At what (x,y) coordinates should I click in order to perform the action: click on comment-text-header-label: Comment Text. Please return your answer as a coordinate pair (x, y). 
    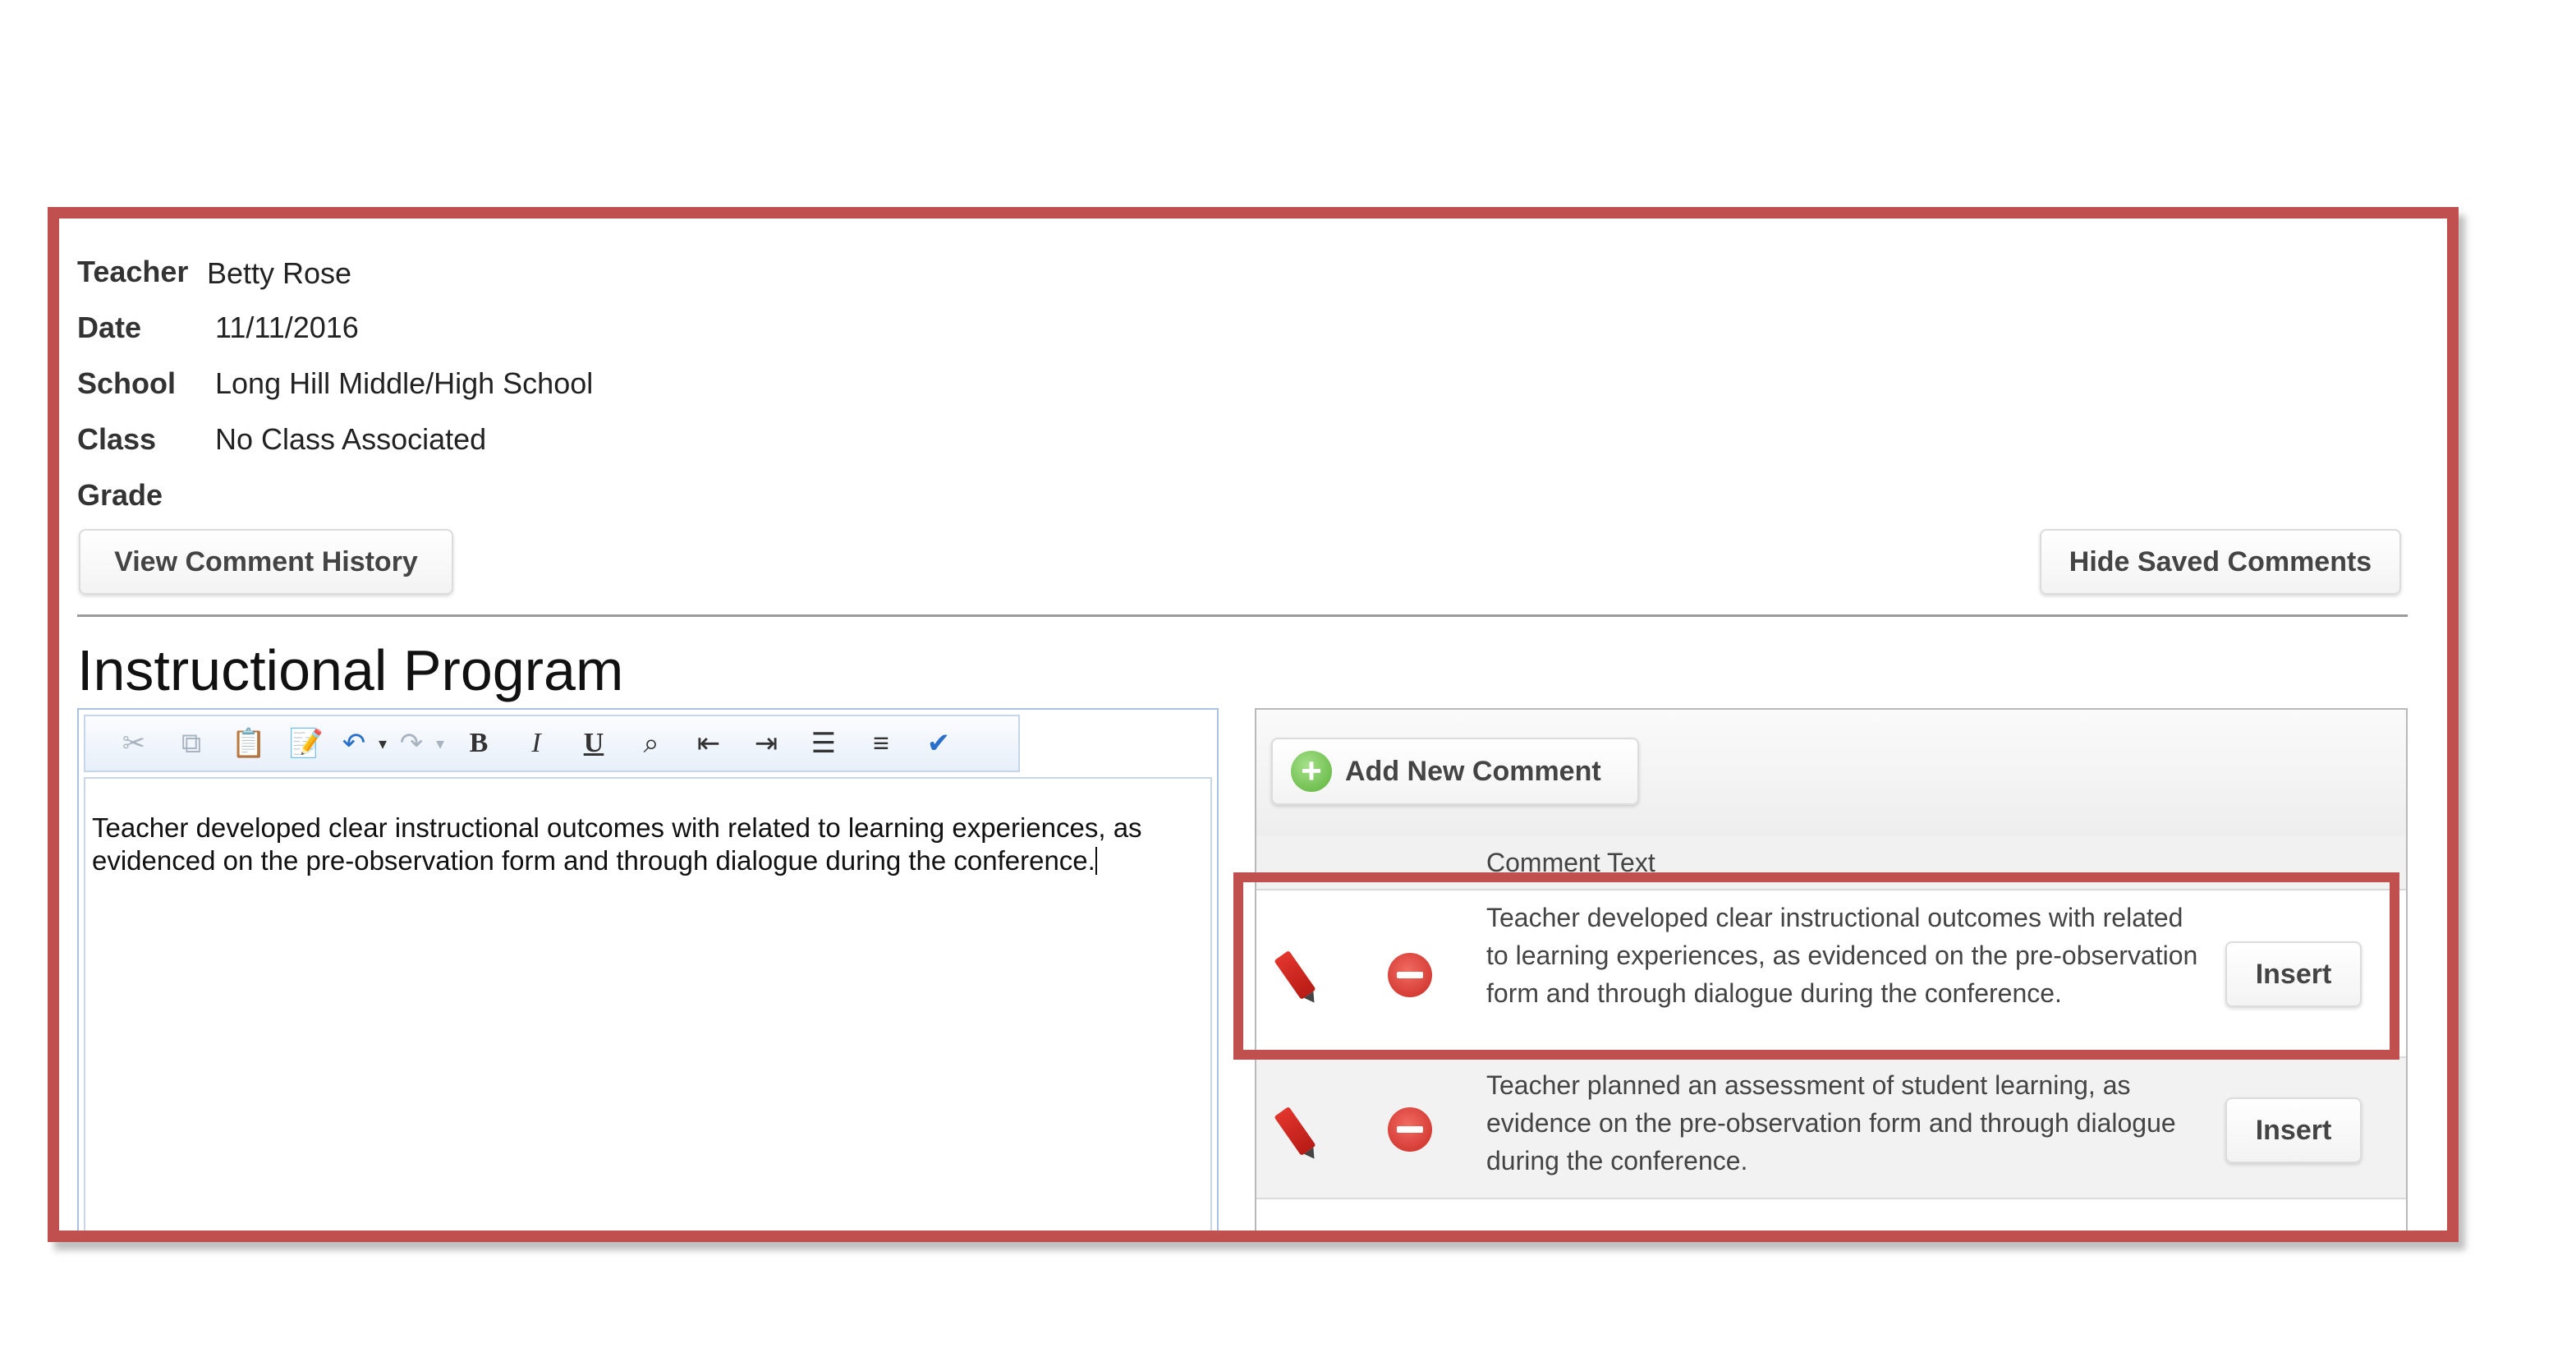
    Looking at the image, I should click on (1570, 863).